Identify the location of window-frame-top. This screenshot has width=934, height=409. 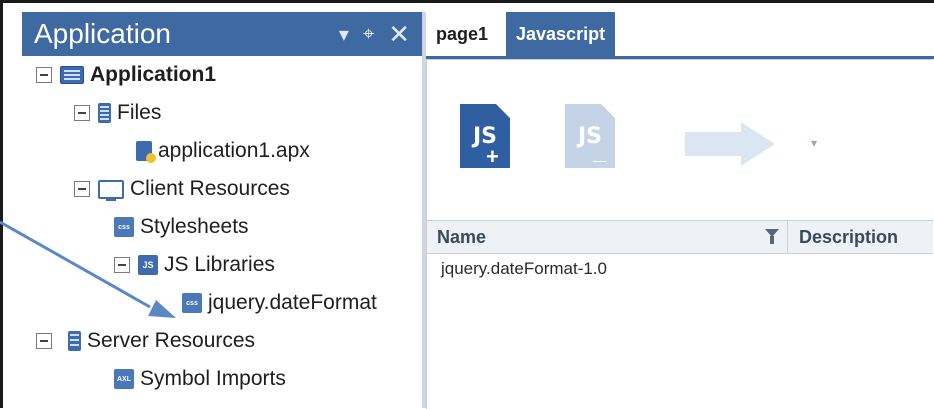
(467, 1).